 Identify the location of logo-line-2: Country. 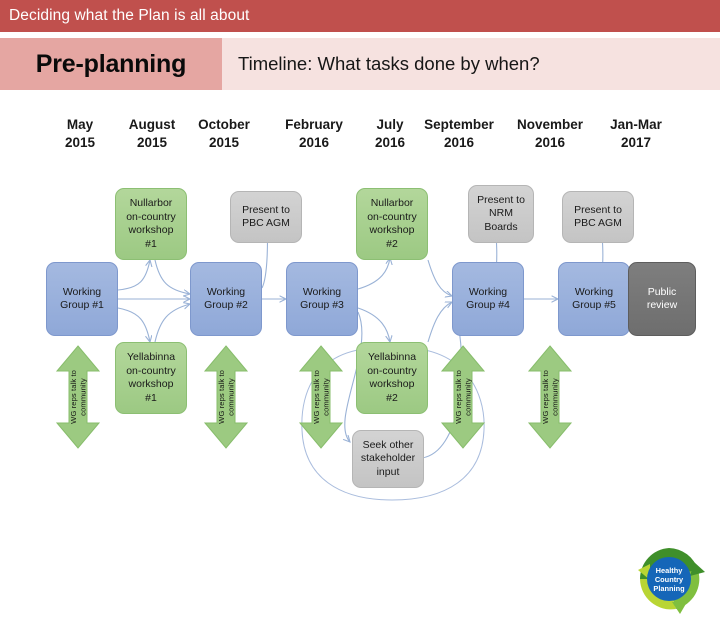
(669, 579).